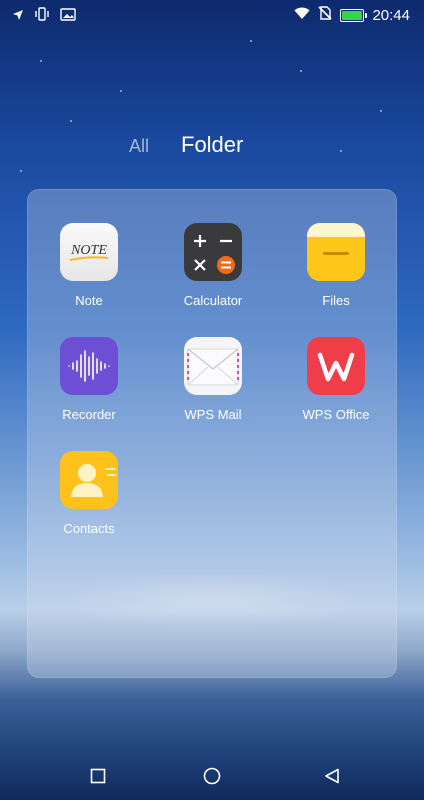 The width and height of the screenshot is (424, 800). I want to click on files-icon, so click(336, 252).